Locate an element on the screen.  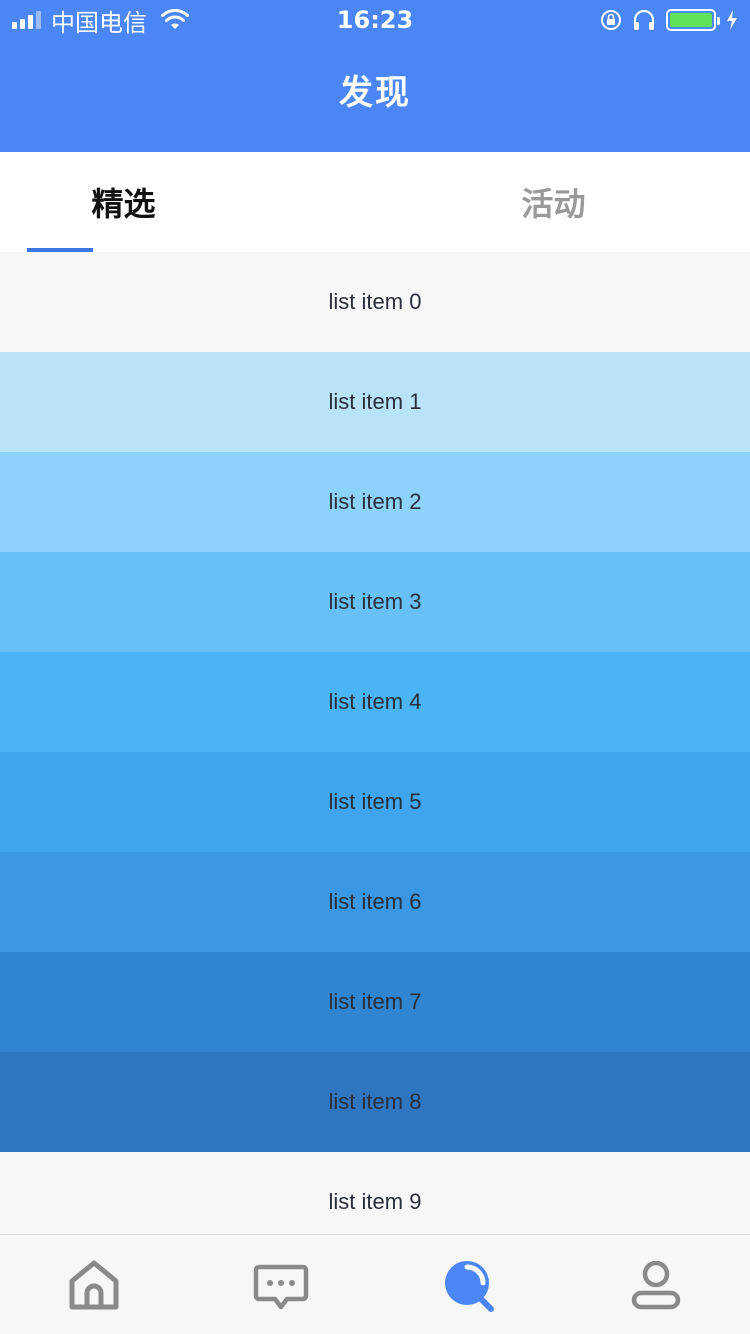
list-item: list item 6 is located at coordinates (375, 902).